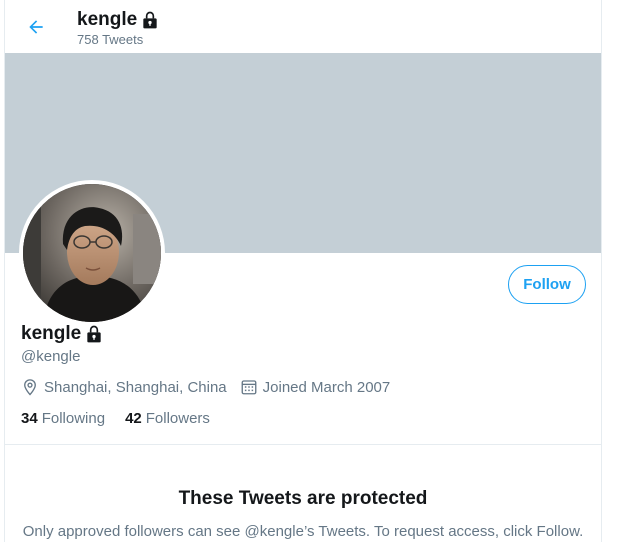  Describe the element at coordinates (303, 444) in the screenshot. I see `divider` at that location.